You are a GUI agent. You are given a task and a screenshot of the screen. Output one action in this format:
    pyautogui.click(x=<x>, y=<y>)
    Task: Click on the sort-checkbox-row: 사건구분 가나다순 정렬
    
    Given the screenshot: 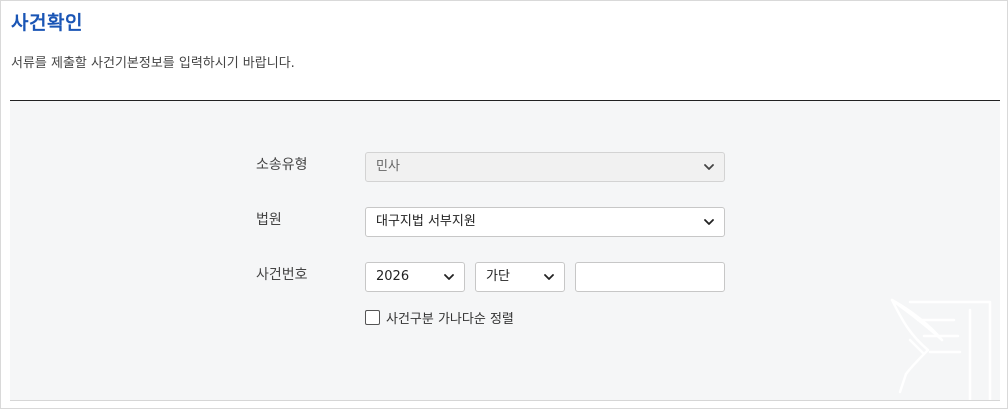 What is the action you would take?
    pyautogui.click(x=439, y=318)
    